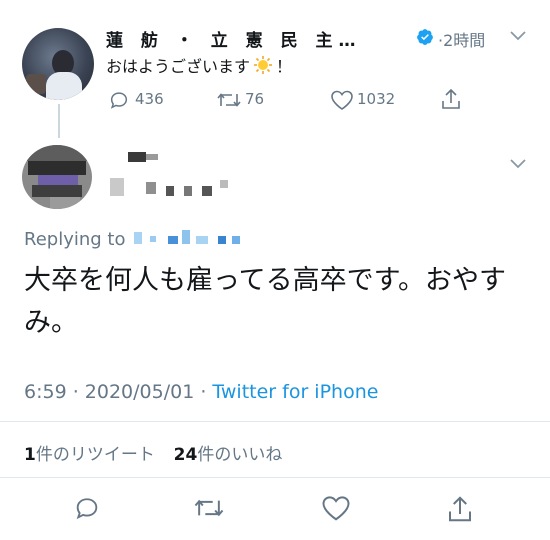  I want to click on retweets-stat: 1件のリツイート, so click(89, 455).